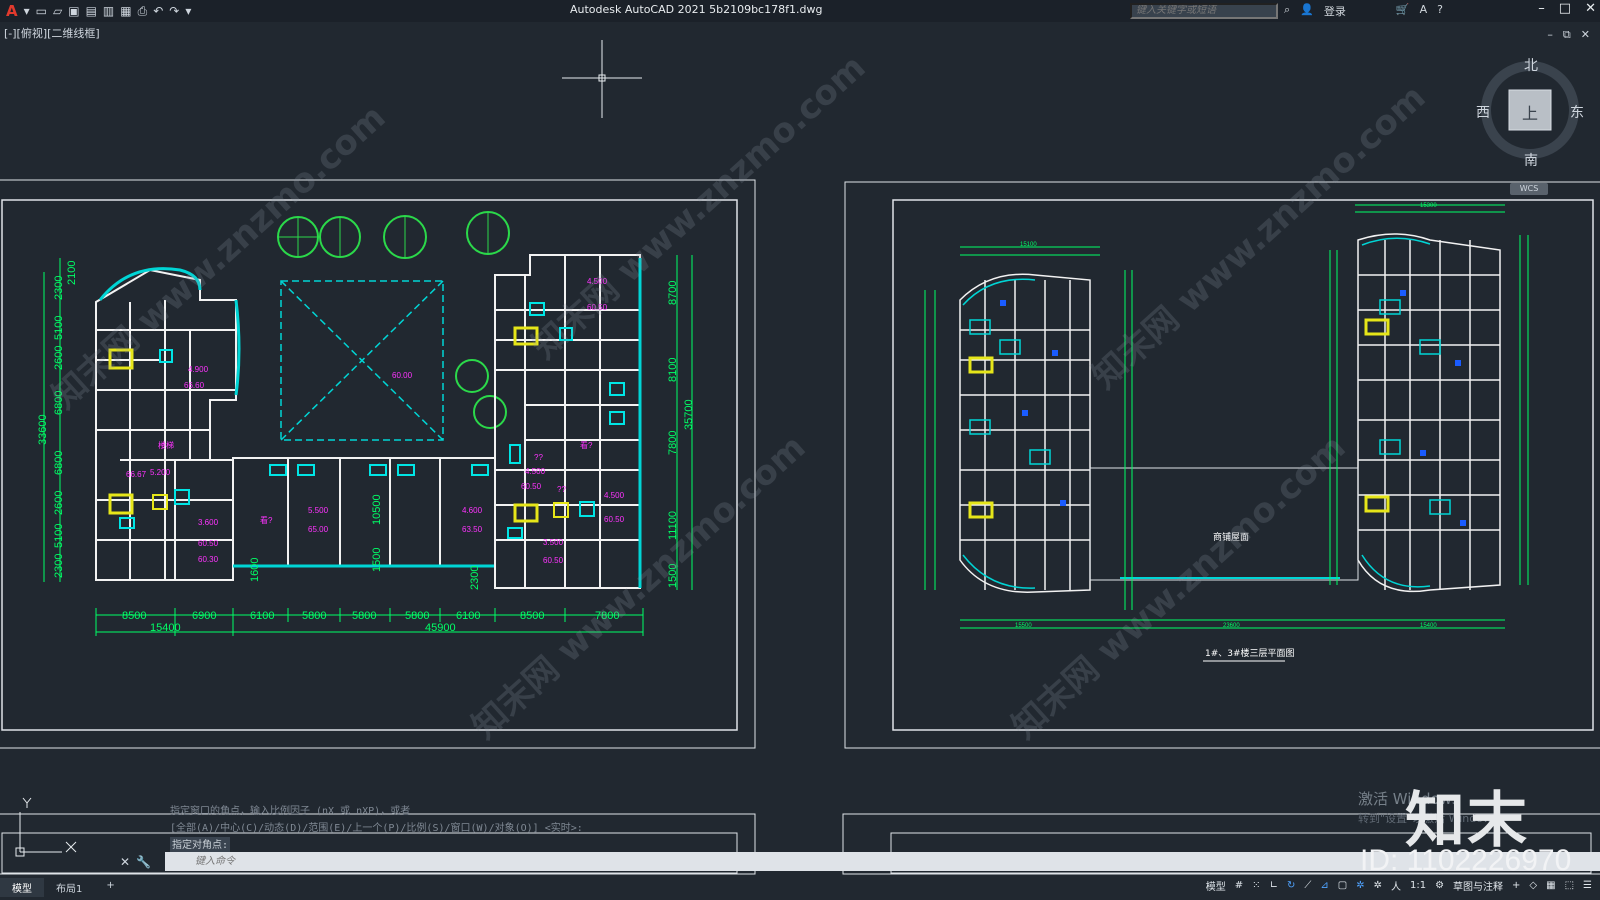 This screenshot has height=900, width=1600. I want to click on svg-text: 1500, so click(377, 560).